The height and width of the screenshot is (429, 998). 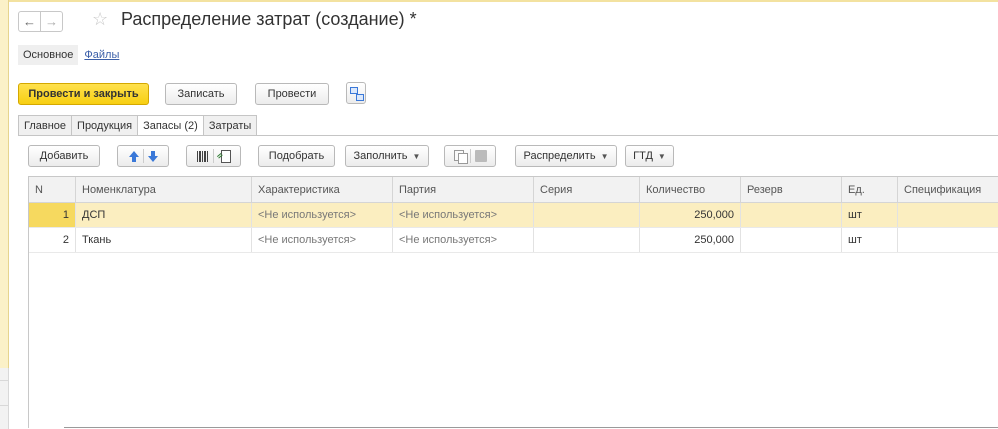 What do you see at coordinates (791, 189) in the screenshot?
I see `column-header: Резерв` at bounding box center [791, 189].